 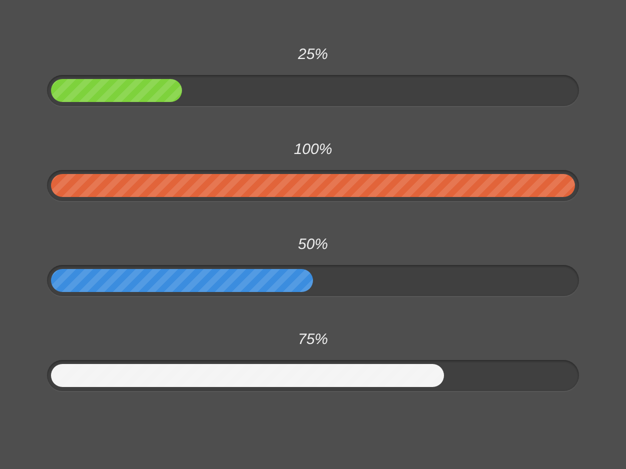 I want to click on percent-label: 75%, so click(x=313, y=340).